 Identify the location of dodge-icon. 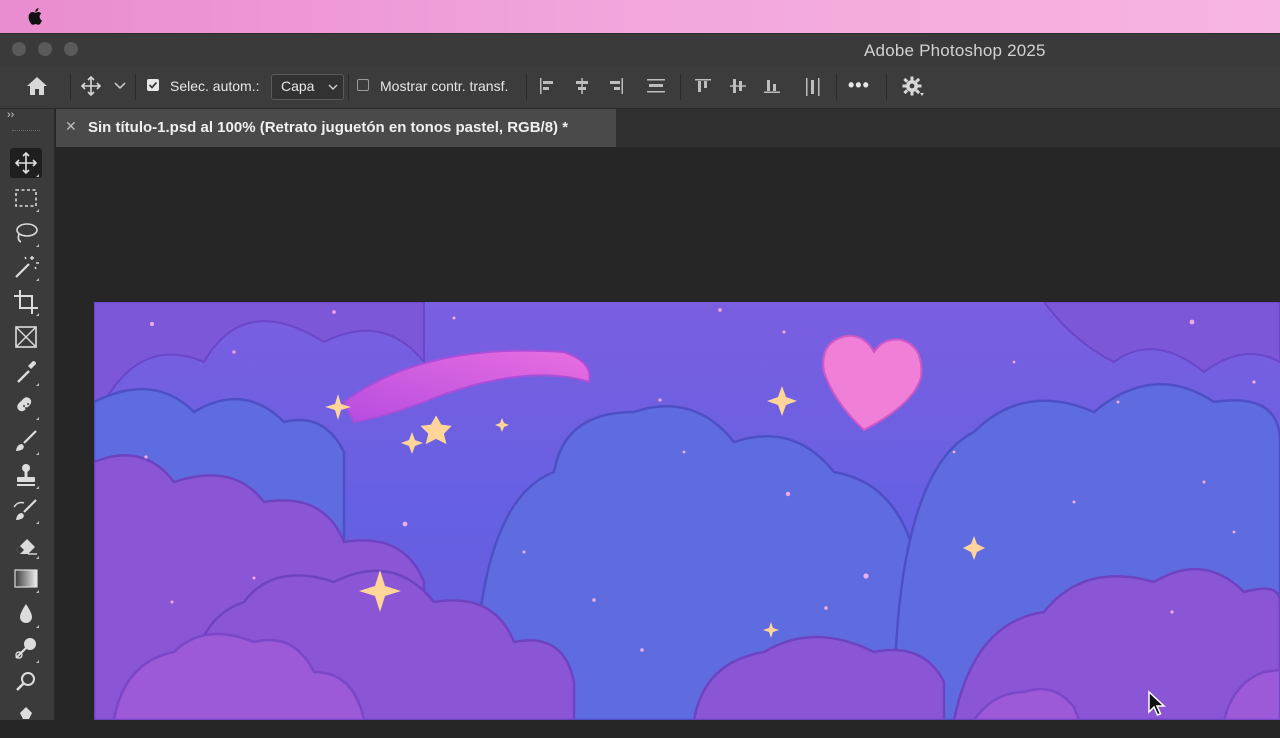
(27, 650).